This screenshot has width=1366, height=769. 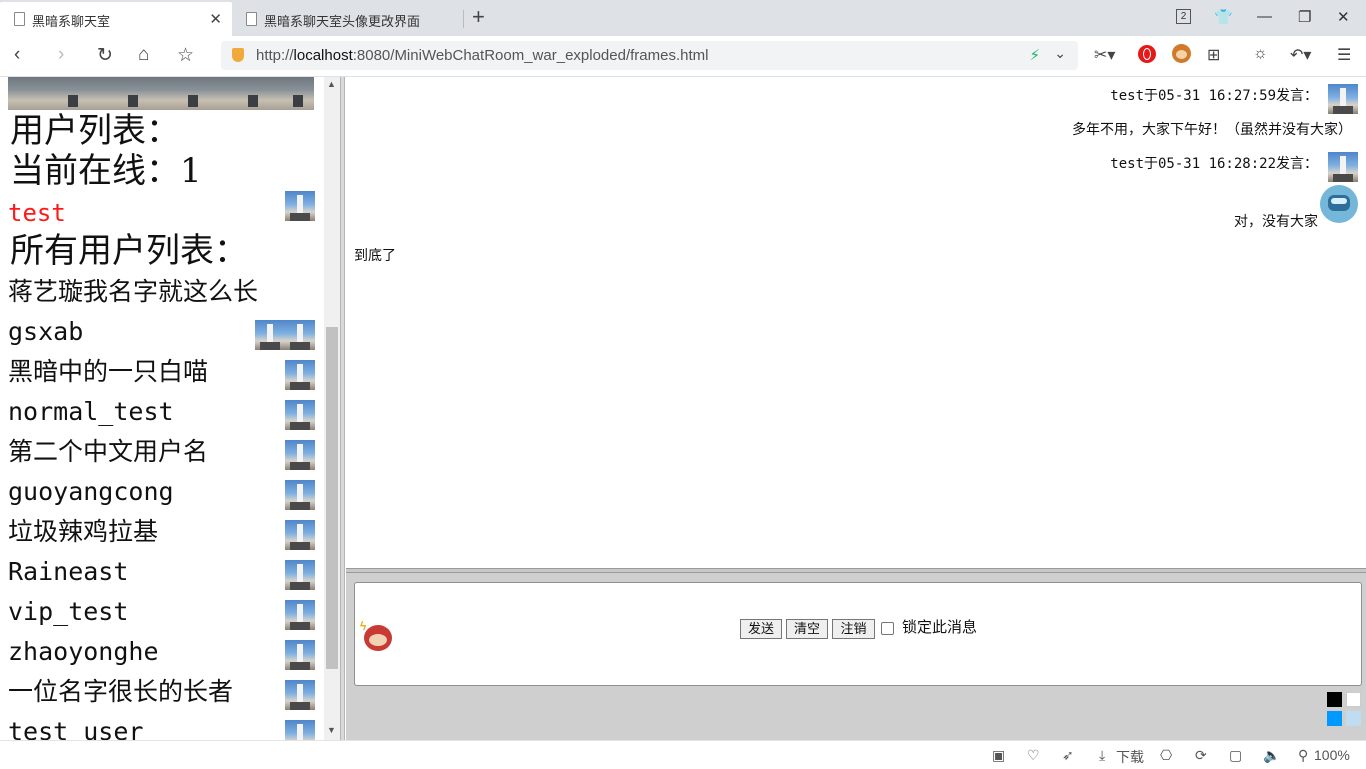 What do you see at coordinates (17, 55) in the screenshot?
I see `back-button: ‹` at bounding box center [17, 55].